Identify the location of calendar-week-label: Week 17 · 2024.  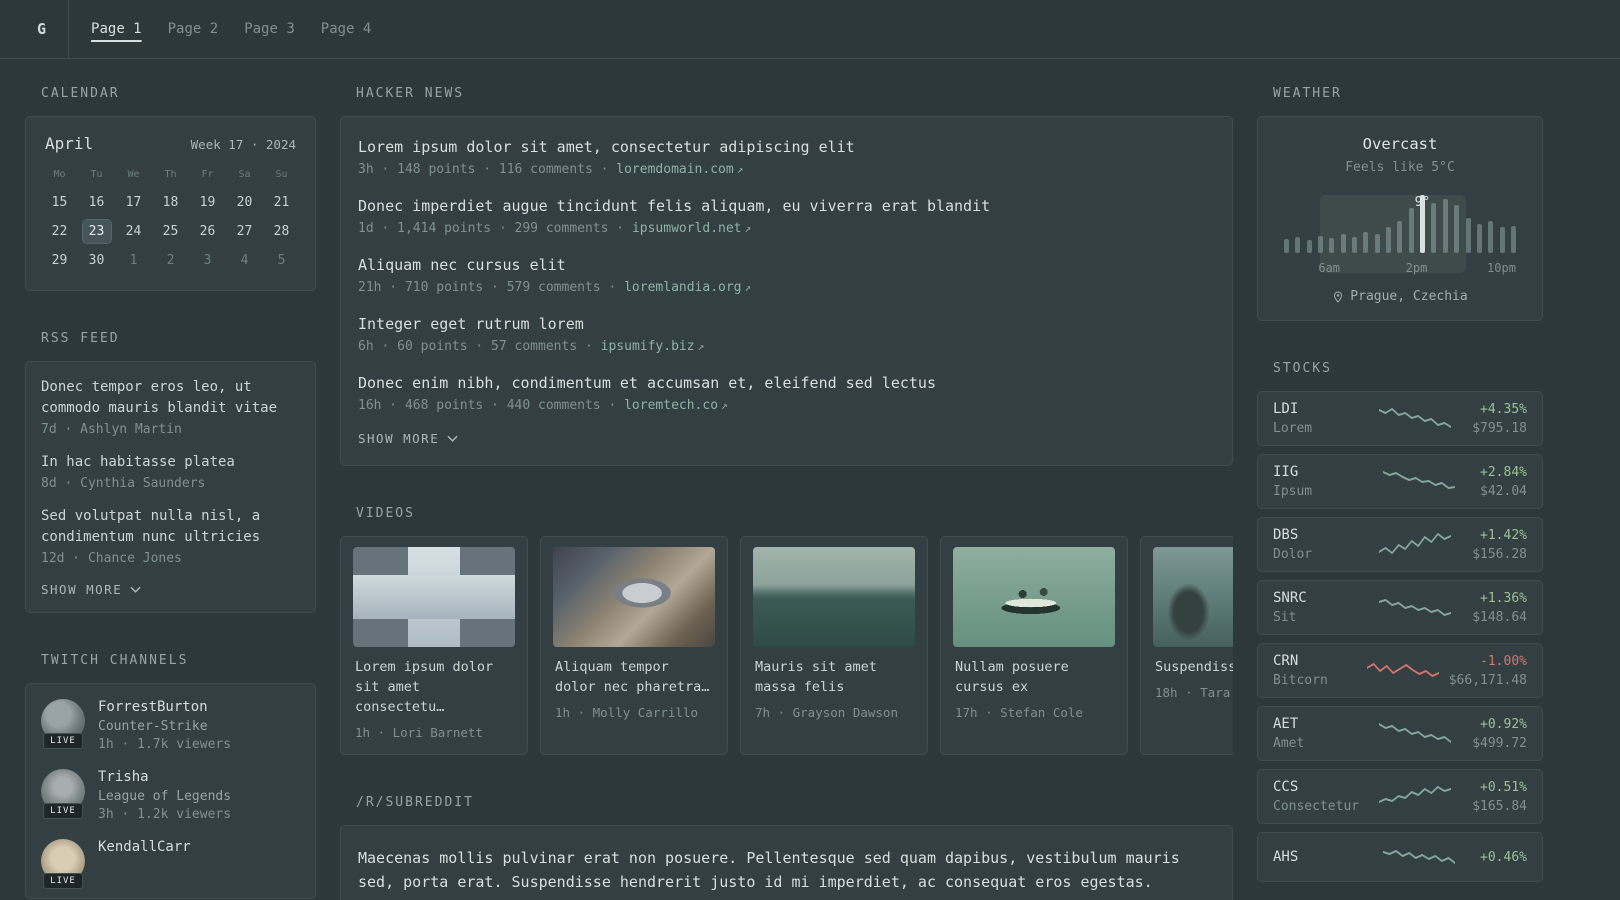
(243, 144).